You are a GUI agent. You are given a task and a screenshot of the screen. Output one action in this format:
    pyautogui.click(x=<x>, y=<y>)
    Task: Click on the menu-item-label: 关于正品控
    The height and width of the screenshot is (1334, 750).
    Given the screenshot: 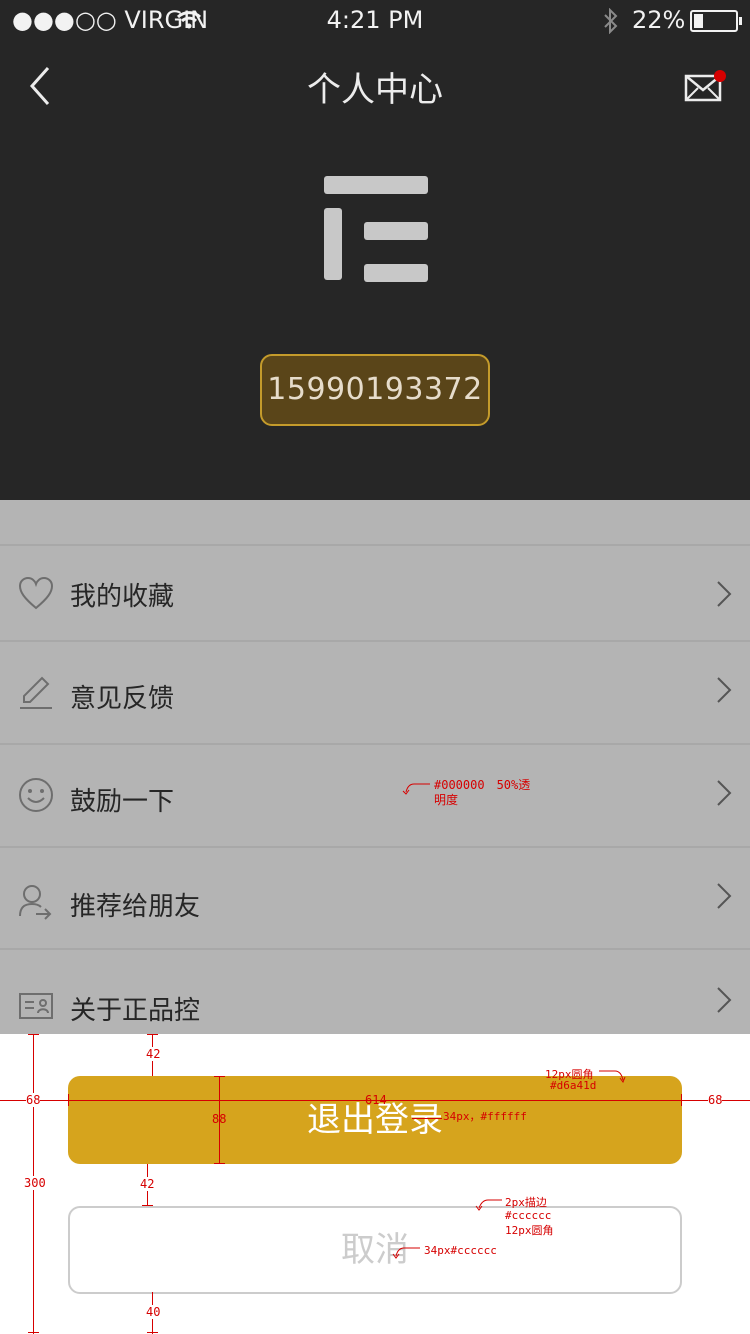 What is the action you would take?
    pyautogui.click(x=135, y=1011)
    